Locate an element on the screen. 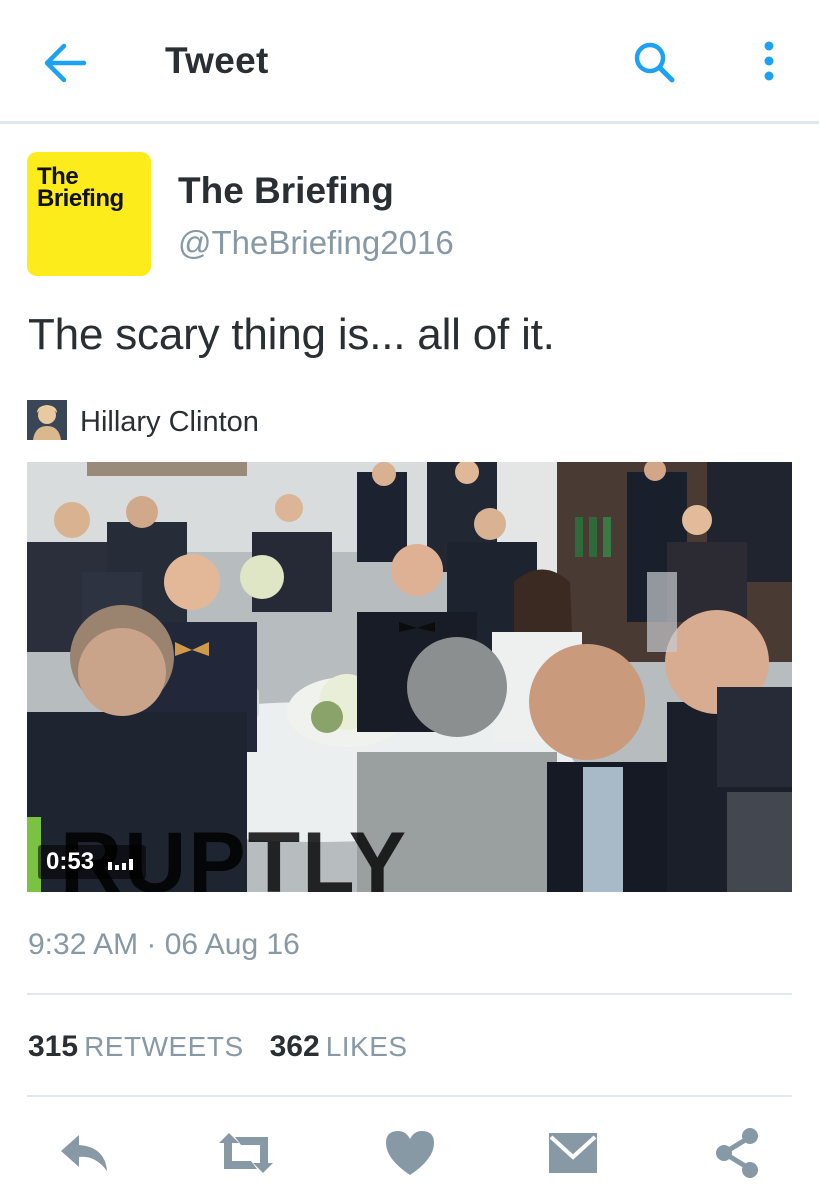 The image size is (819, 1200). author-avatar: The Briefing is located at coordinates (89, 214).